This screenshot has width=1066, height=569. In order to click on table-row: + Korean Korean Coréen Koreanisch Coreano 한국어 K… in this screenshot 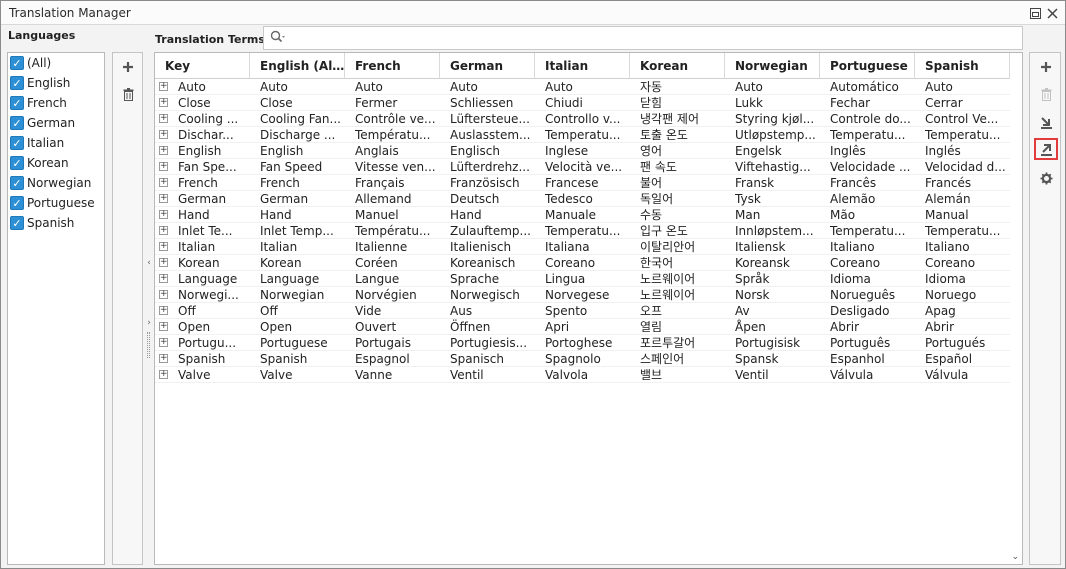, I will do `click(582, 263)`.